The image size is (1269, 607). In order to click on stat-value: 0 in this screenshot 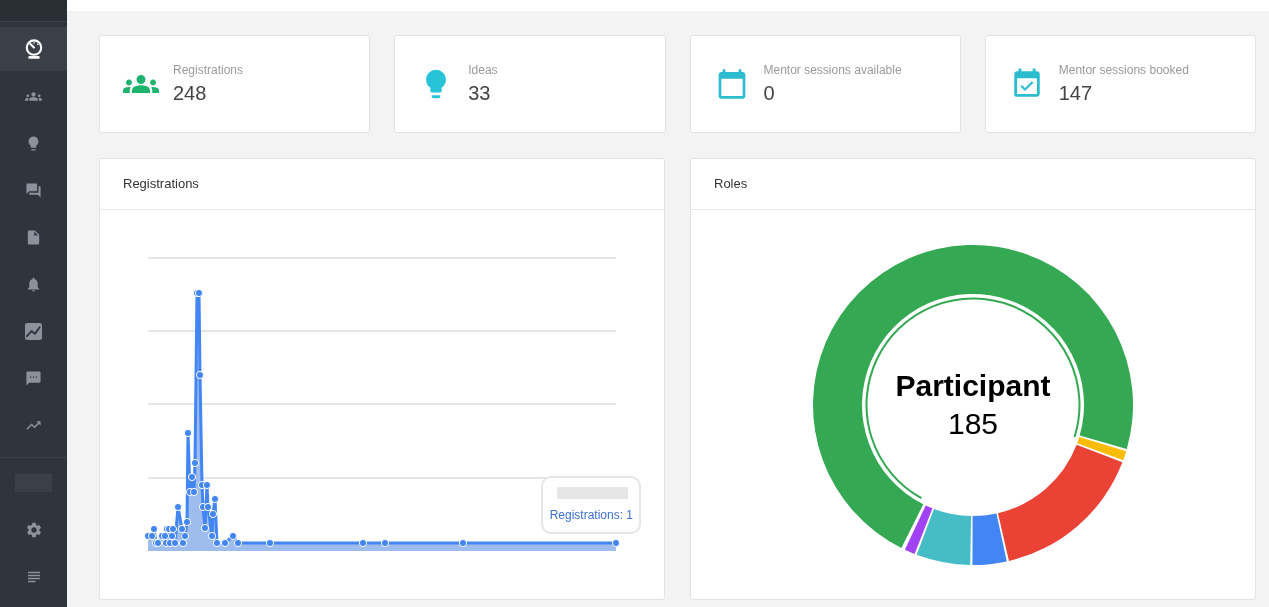, I will do `click(769, 93)`.